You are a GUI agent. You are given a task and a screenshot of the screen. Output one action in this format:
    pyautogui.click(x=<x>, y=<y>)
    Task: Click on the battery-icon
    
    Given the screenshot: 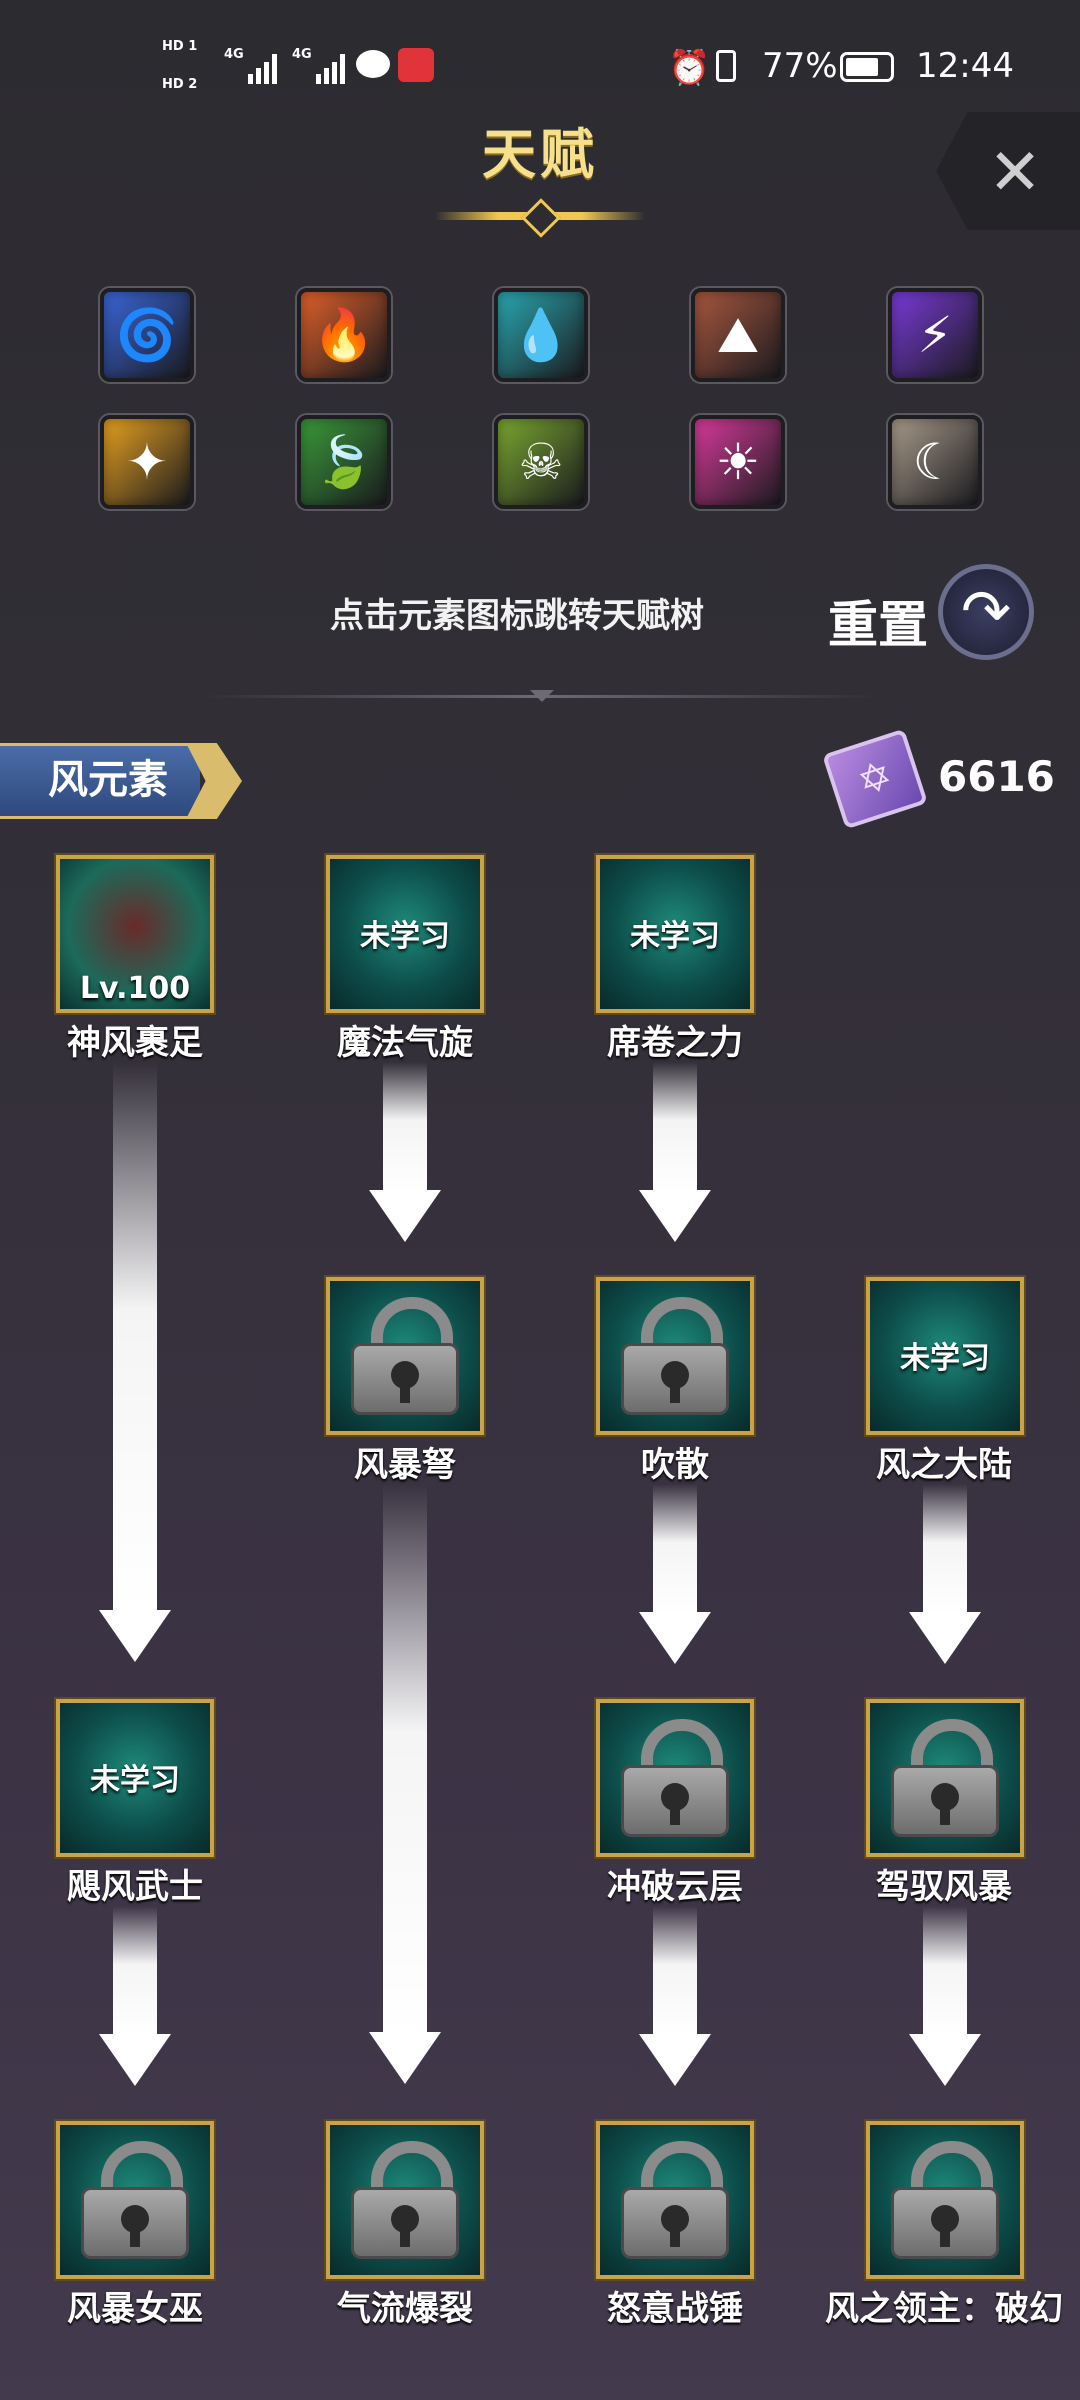 What is the action you would take?
    pyautogui.click(x=867, y=67)
    